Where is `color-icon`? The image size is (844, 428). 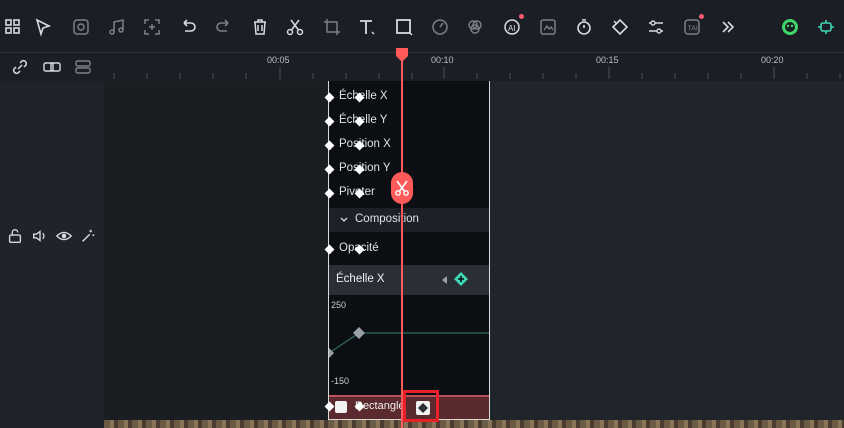
color-icon is located at coordinates (475, 27).